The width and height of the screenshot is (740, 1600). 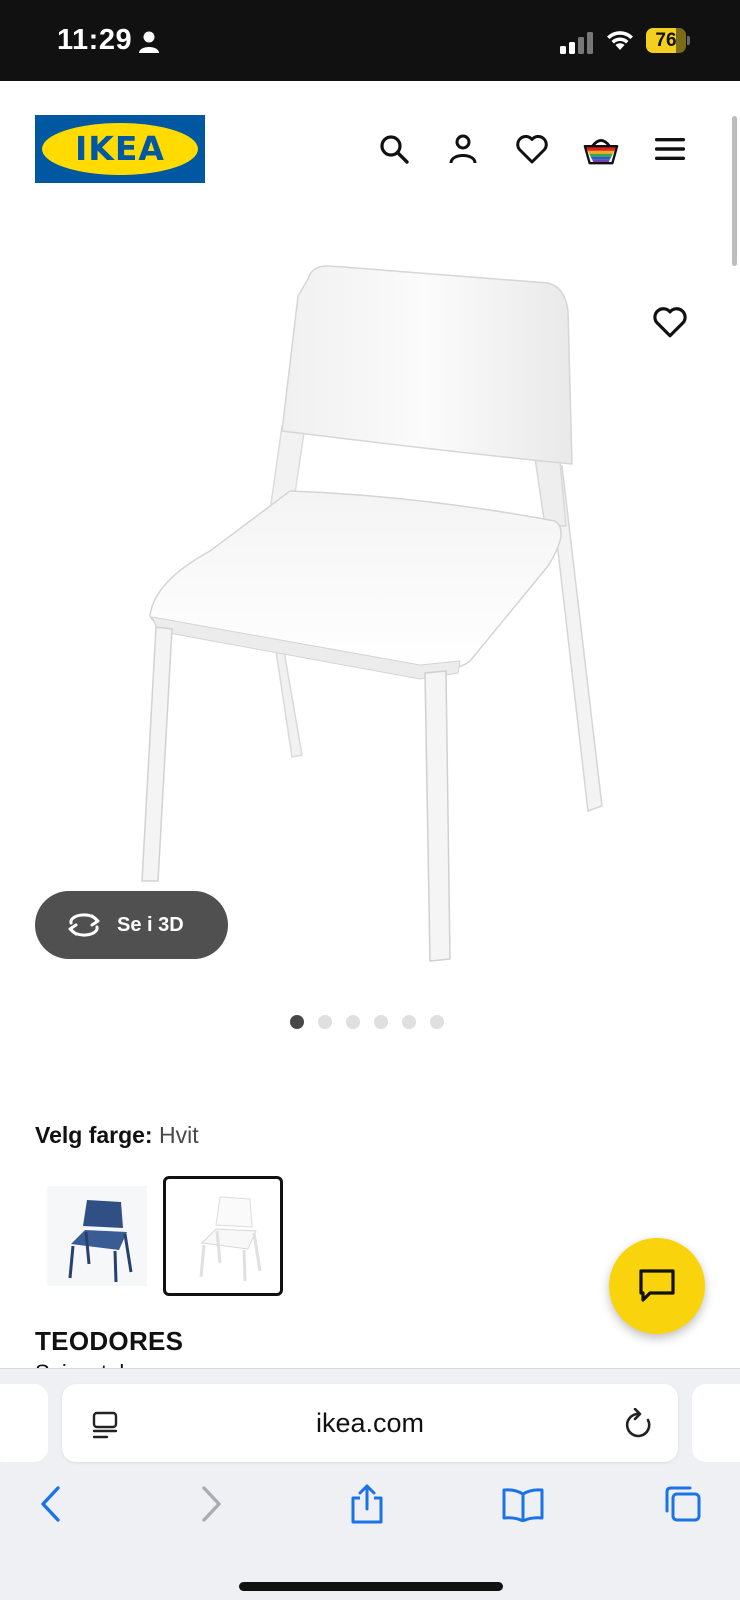 I want to click on address-bar: ikea.com, so click(x=370, y=1423).